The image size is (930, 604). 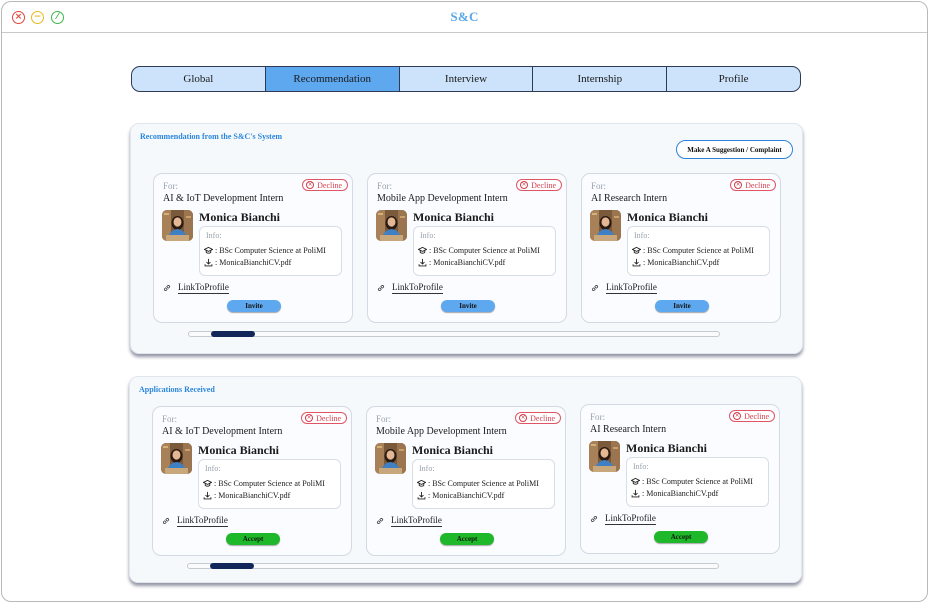 What do you see at coordinates (733, 79) in the screenshot?
I see `tab-profile: Profile` at bounding box center [733, 79].